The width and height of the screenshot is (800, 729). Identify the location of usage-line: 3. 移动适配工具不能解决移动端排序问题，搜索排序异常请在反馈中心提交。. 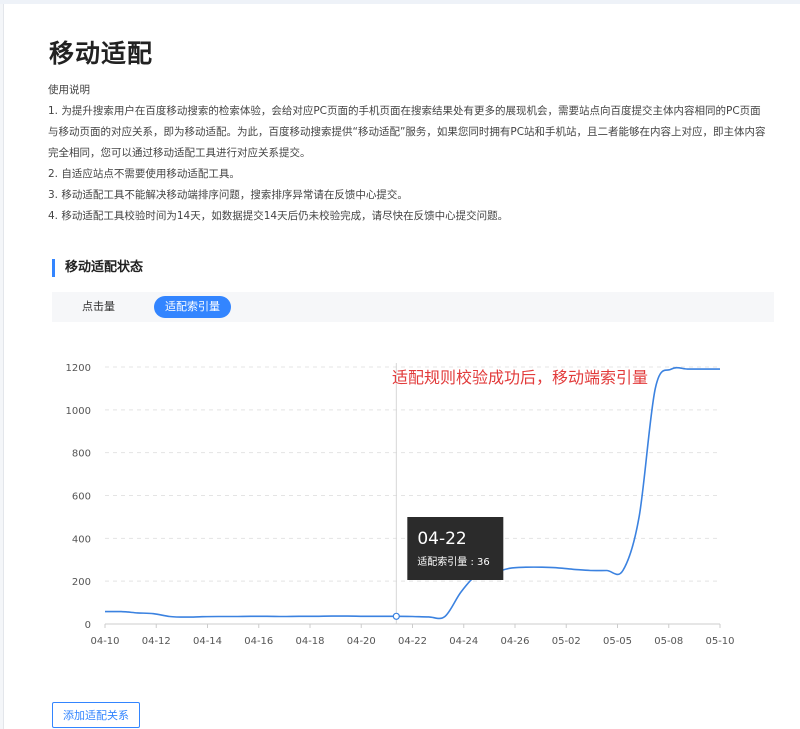
(228, 195).